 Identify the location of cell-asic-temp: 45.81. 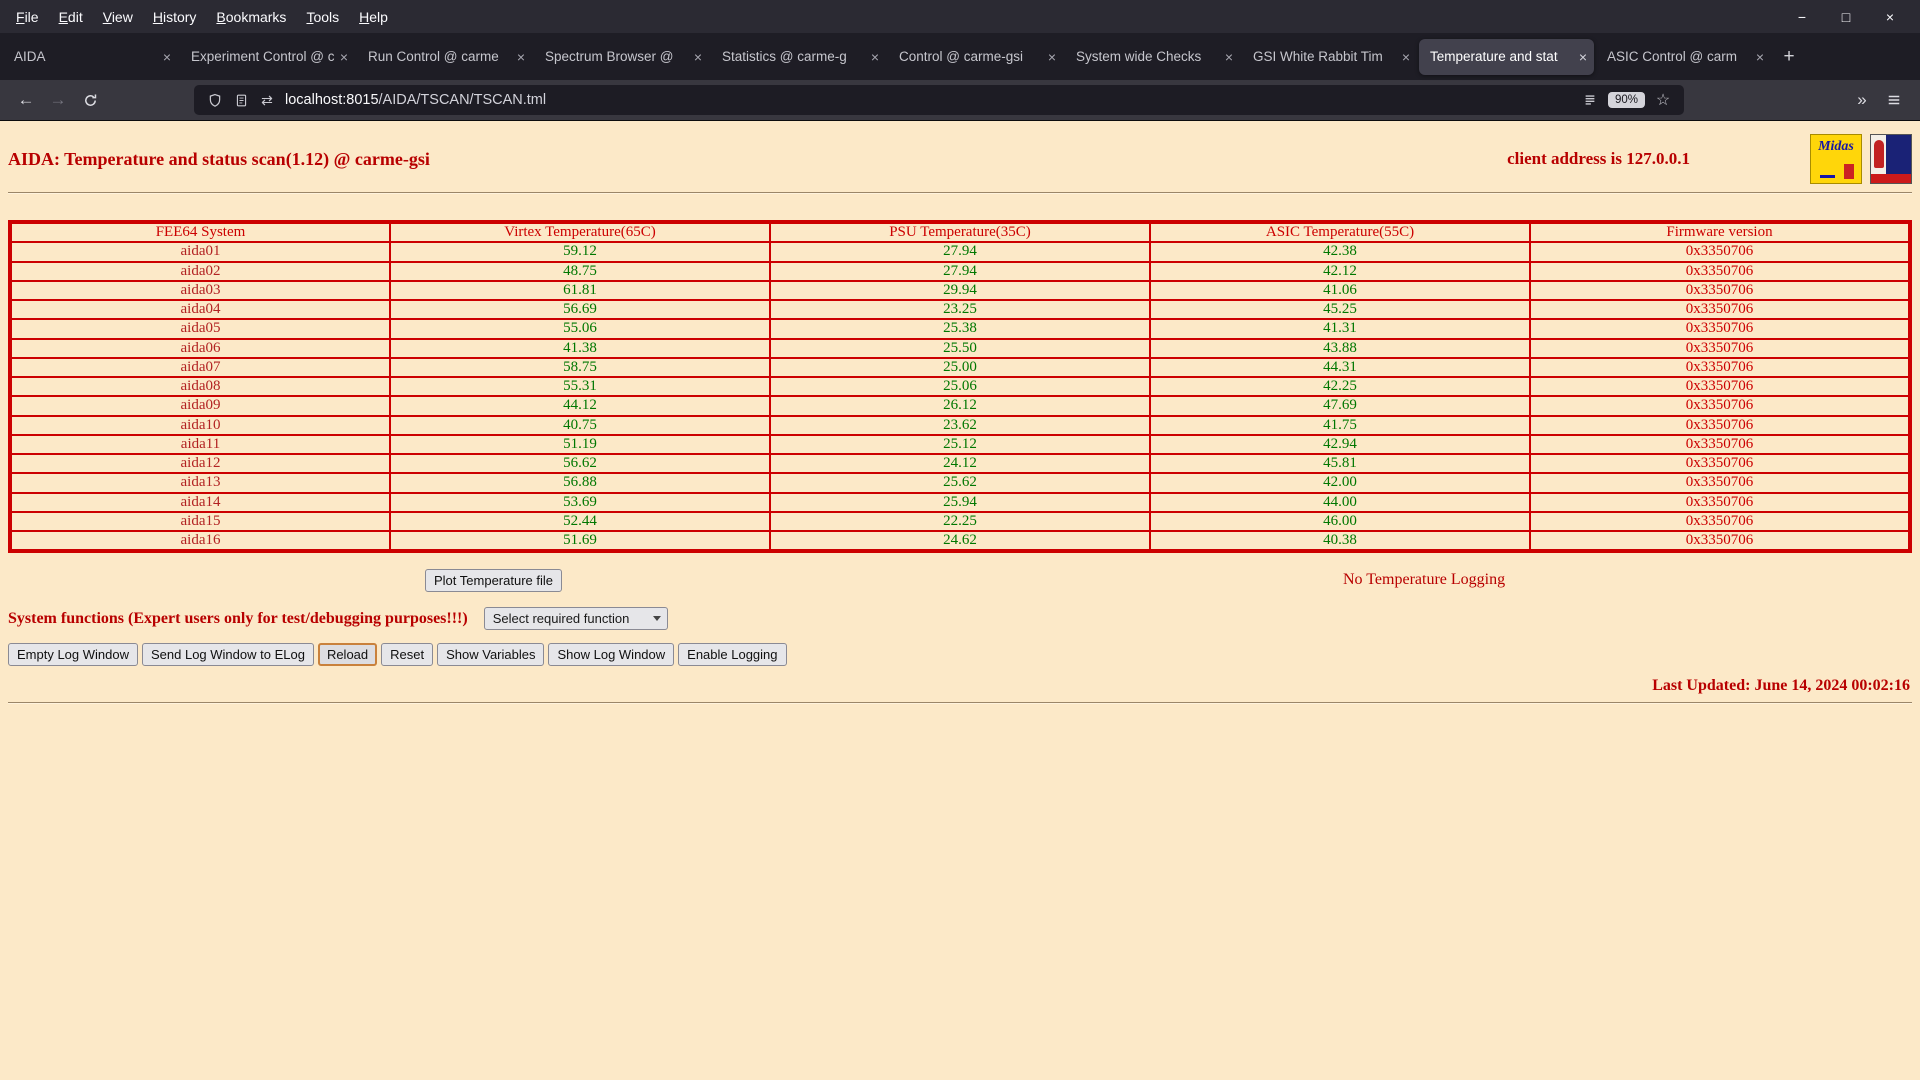
(1340, 463).